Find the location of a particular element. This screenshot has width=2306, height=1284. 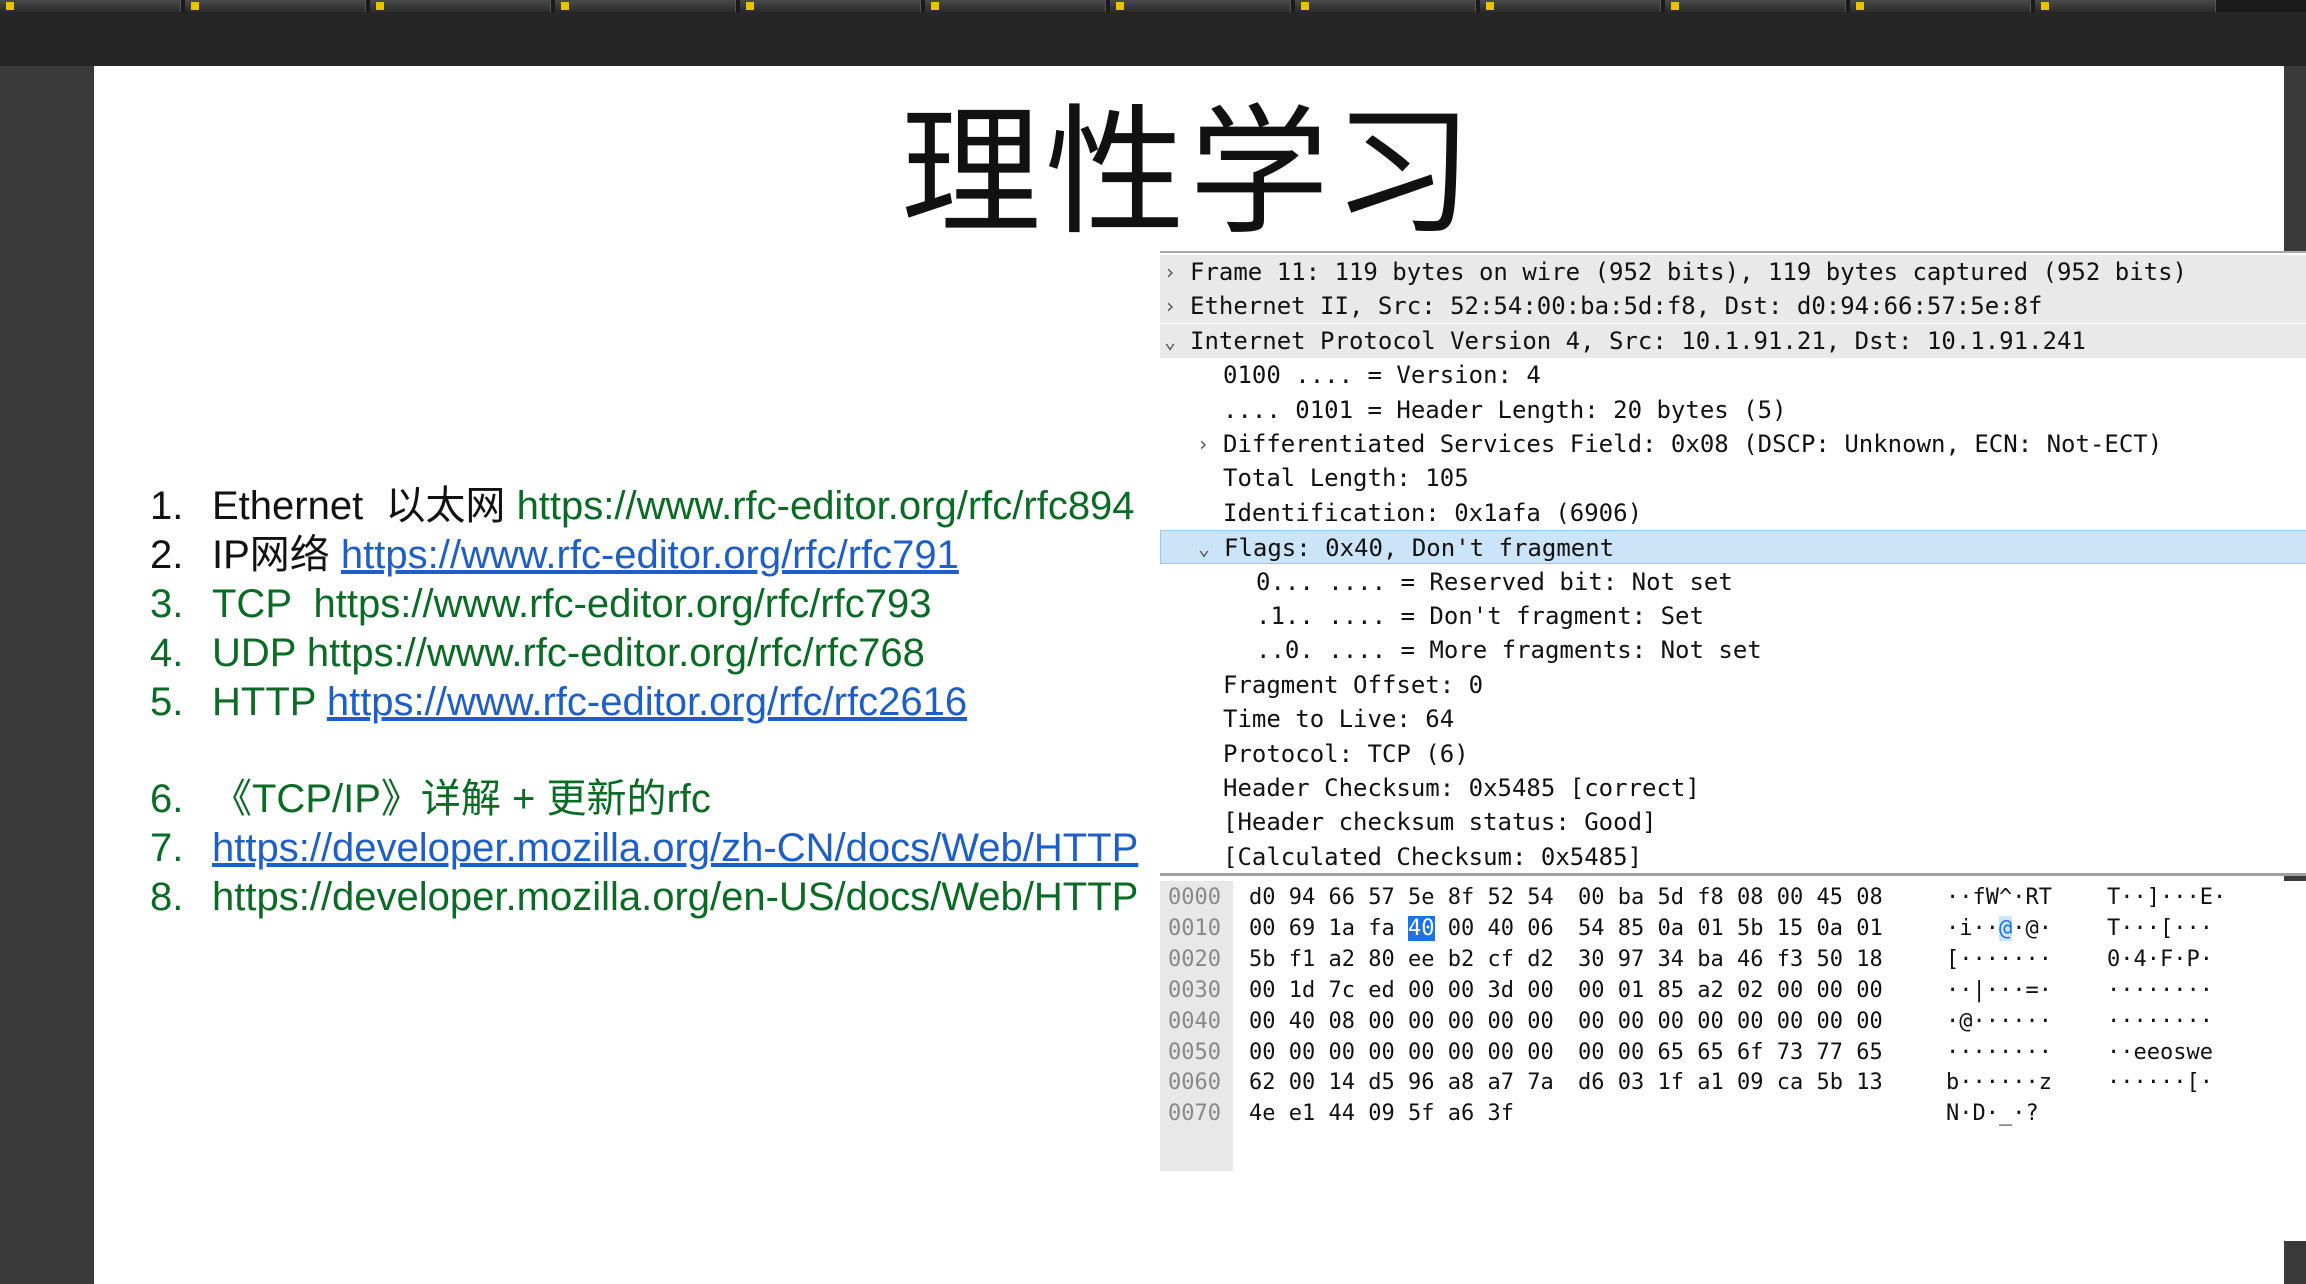

hex-byte: 18 is located at coordinates (1869, 959).